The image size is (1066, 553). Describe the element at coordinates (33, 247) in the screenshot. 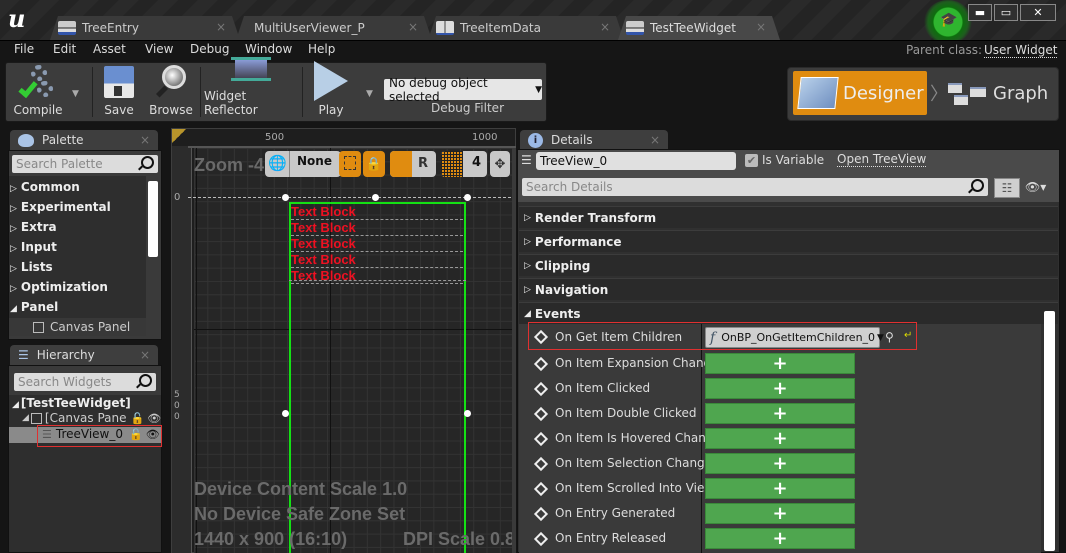

I see `palette-category-input: ▷ Input` at that location.